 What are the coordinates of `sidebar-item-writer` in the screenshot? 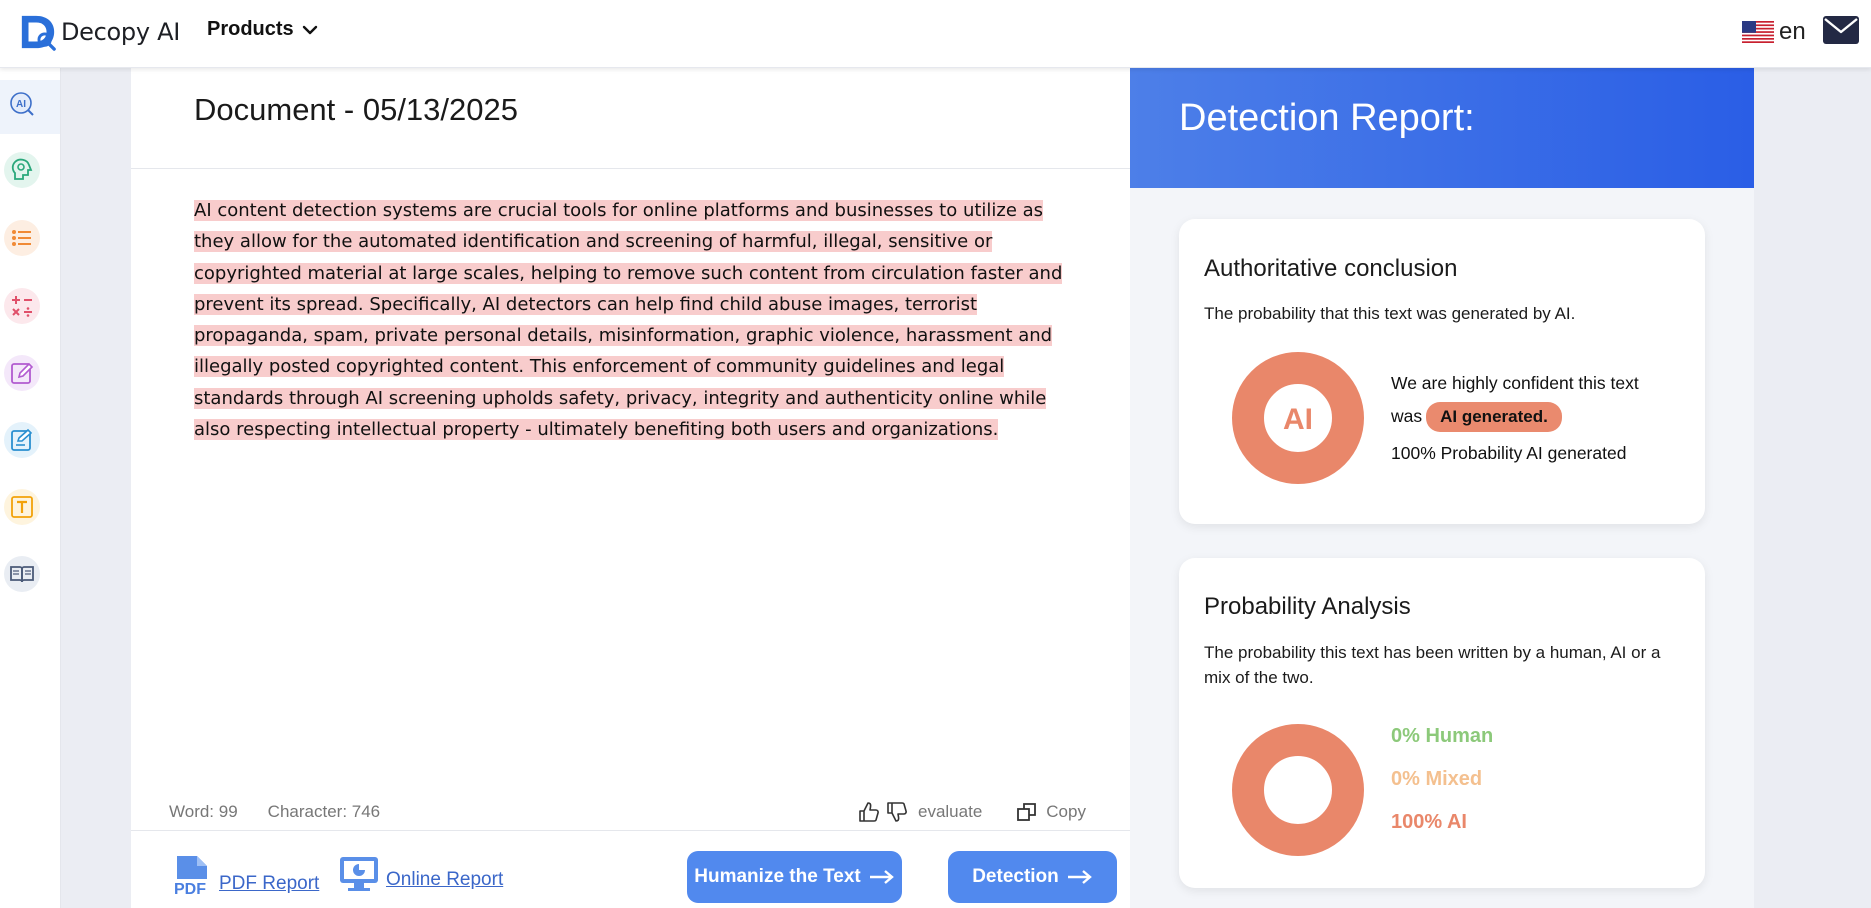 It's located at (22, 440).